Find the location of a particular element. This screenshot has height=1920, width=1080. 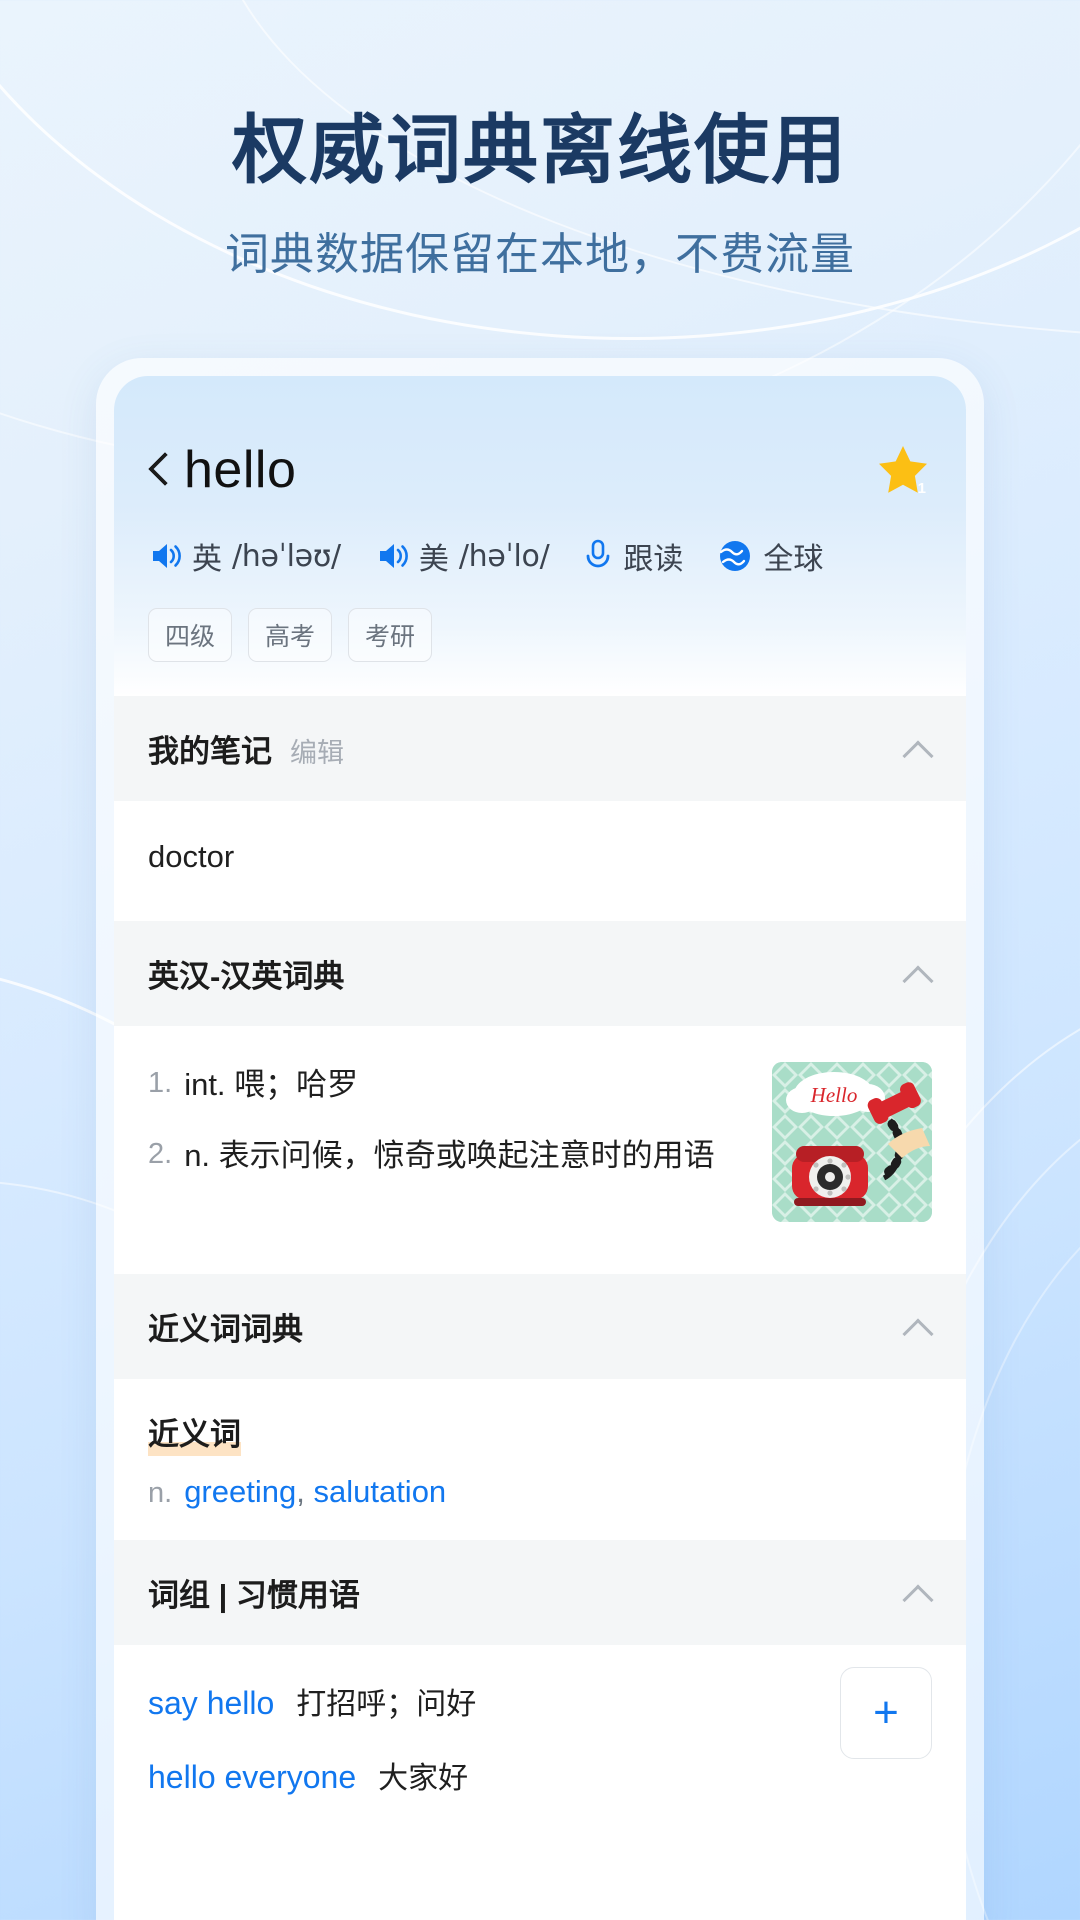

title-row: hello 1 is located at coordinates (540, 470).